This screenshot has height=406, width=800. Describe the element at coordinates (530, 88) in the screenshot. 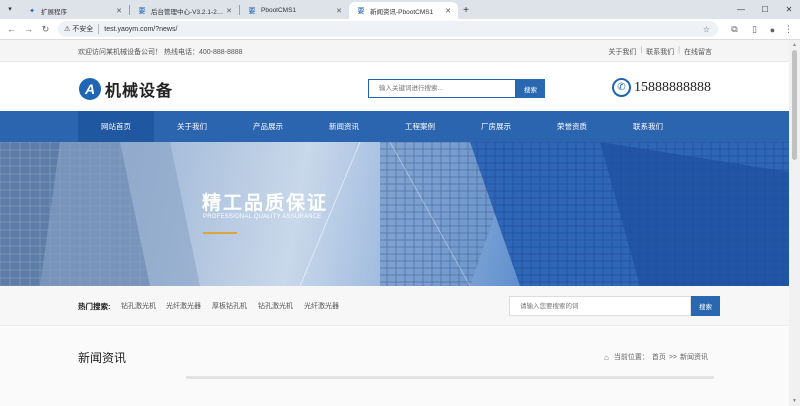

I see `header-search-button: 搜索` at that location.